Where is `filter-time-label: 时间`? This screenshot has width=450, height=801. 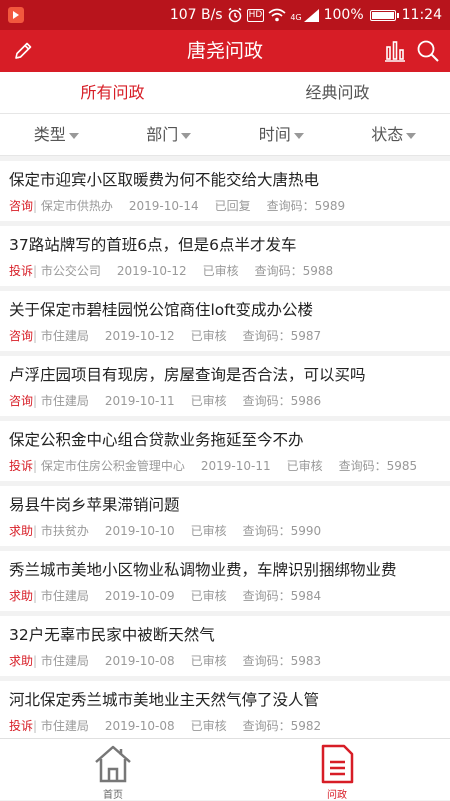
filter-time-label: 时间 is located at coordinates (275, 134).